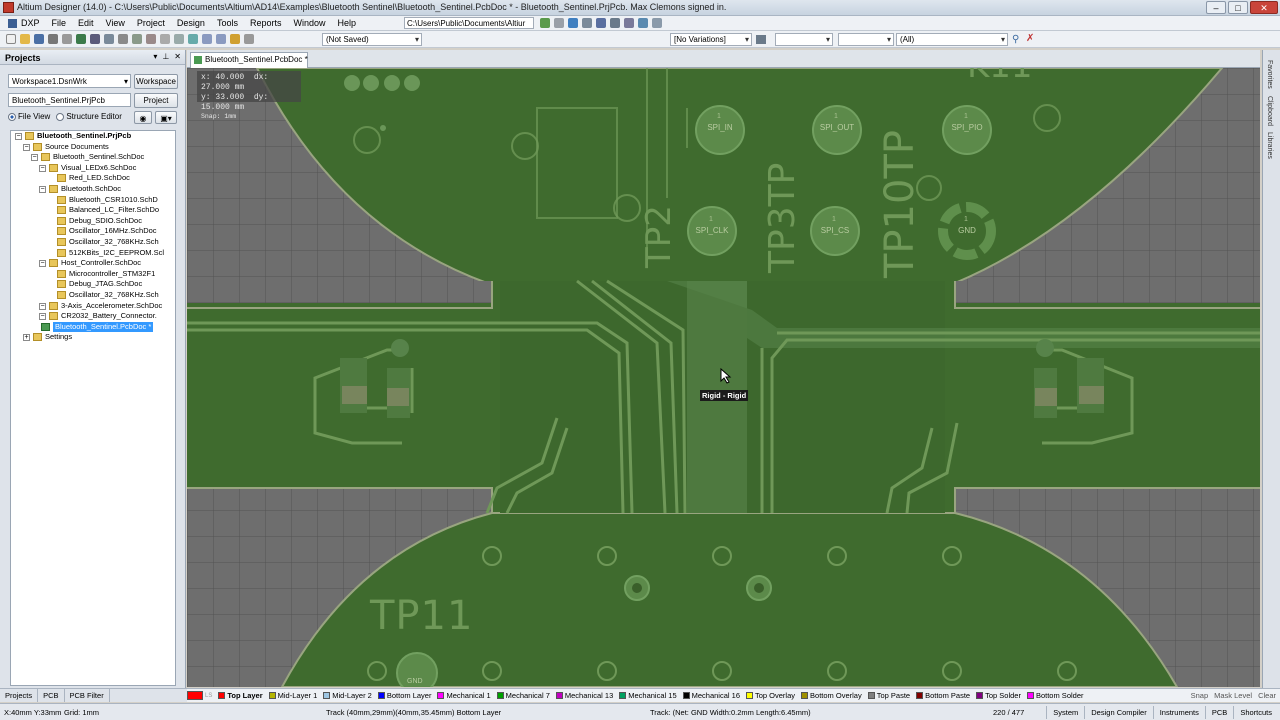 This screenshot has width=1280, height=720. What do you see at coordinates (137, 39) in the screenshot?
I see `copy-icon` at bounding box center [137, 39].